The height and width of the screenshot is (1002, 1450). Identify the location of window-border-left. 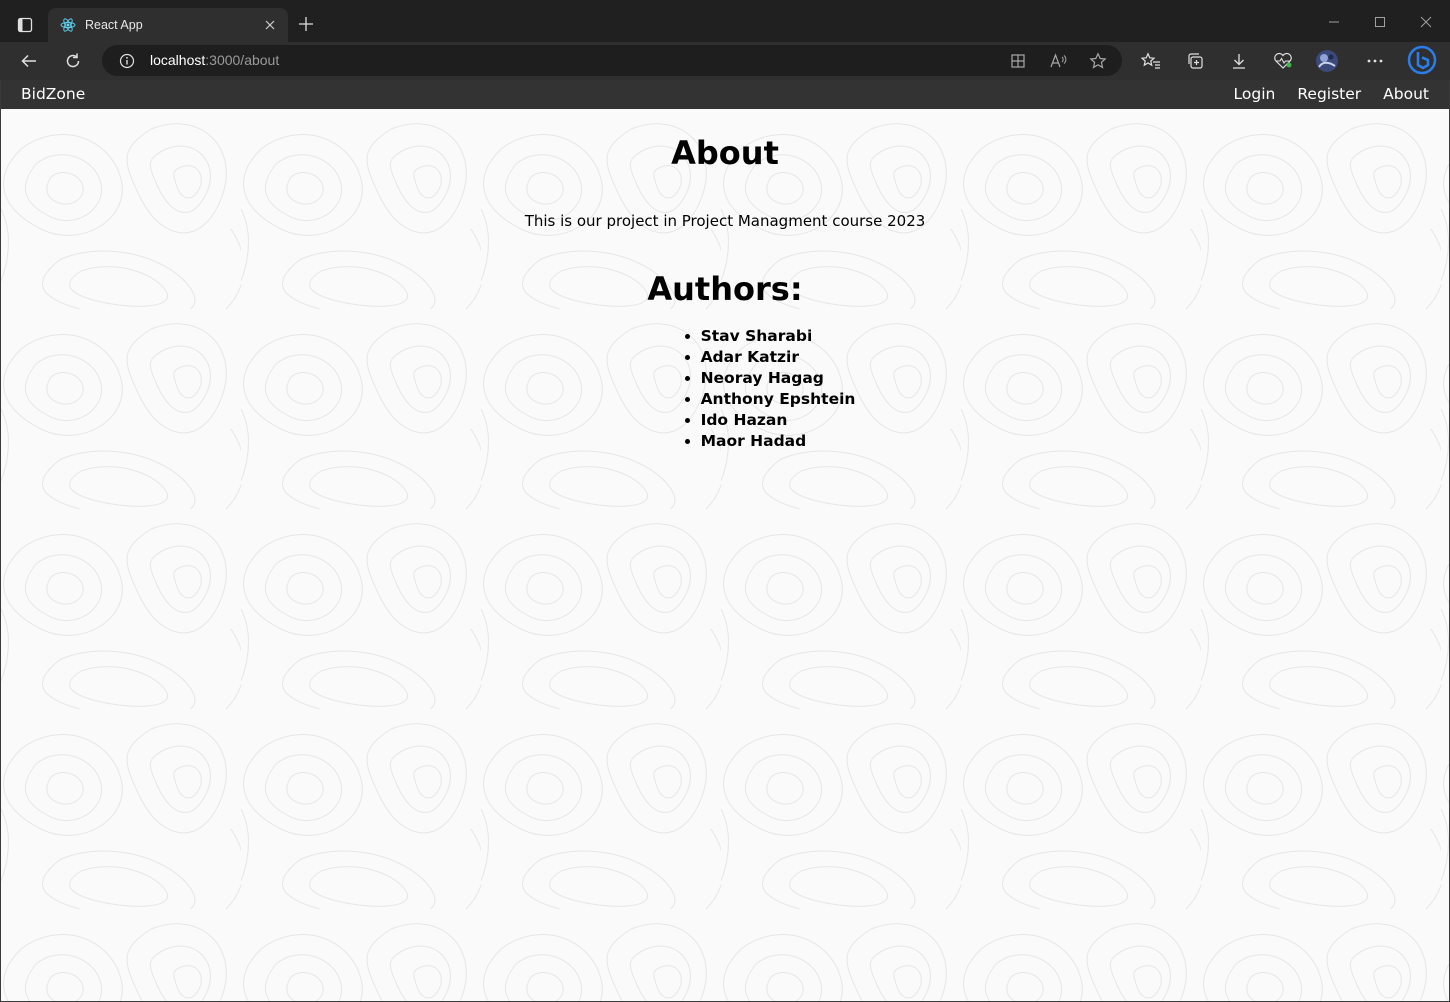
(0, 541).